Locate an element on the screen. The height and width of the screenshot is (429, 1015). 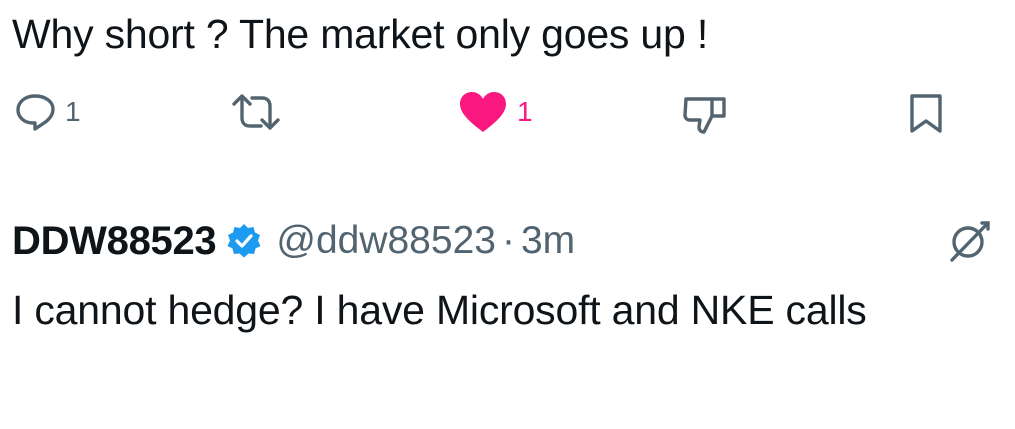
grok-button is located at coordinates (969, 243).